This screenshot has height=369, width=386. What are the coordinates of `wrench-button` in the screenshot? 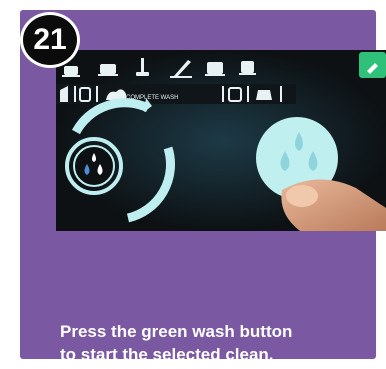 It's located at (372, 65).